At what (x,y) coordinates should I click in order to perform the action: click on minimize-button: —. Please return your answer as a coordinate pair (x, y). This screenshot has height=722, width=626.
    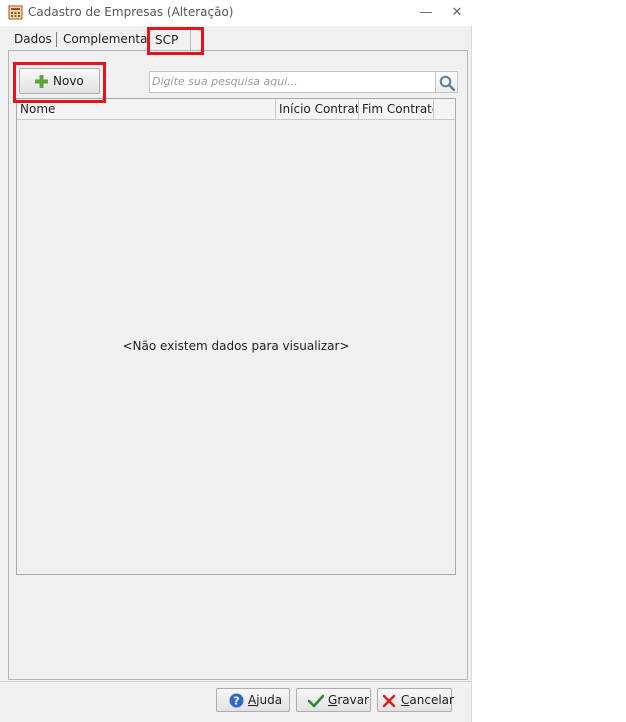
    Looking at the image, I should click on (426, 13).